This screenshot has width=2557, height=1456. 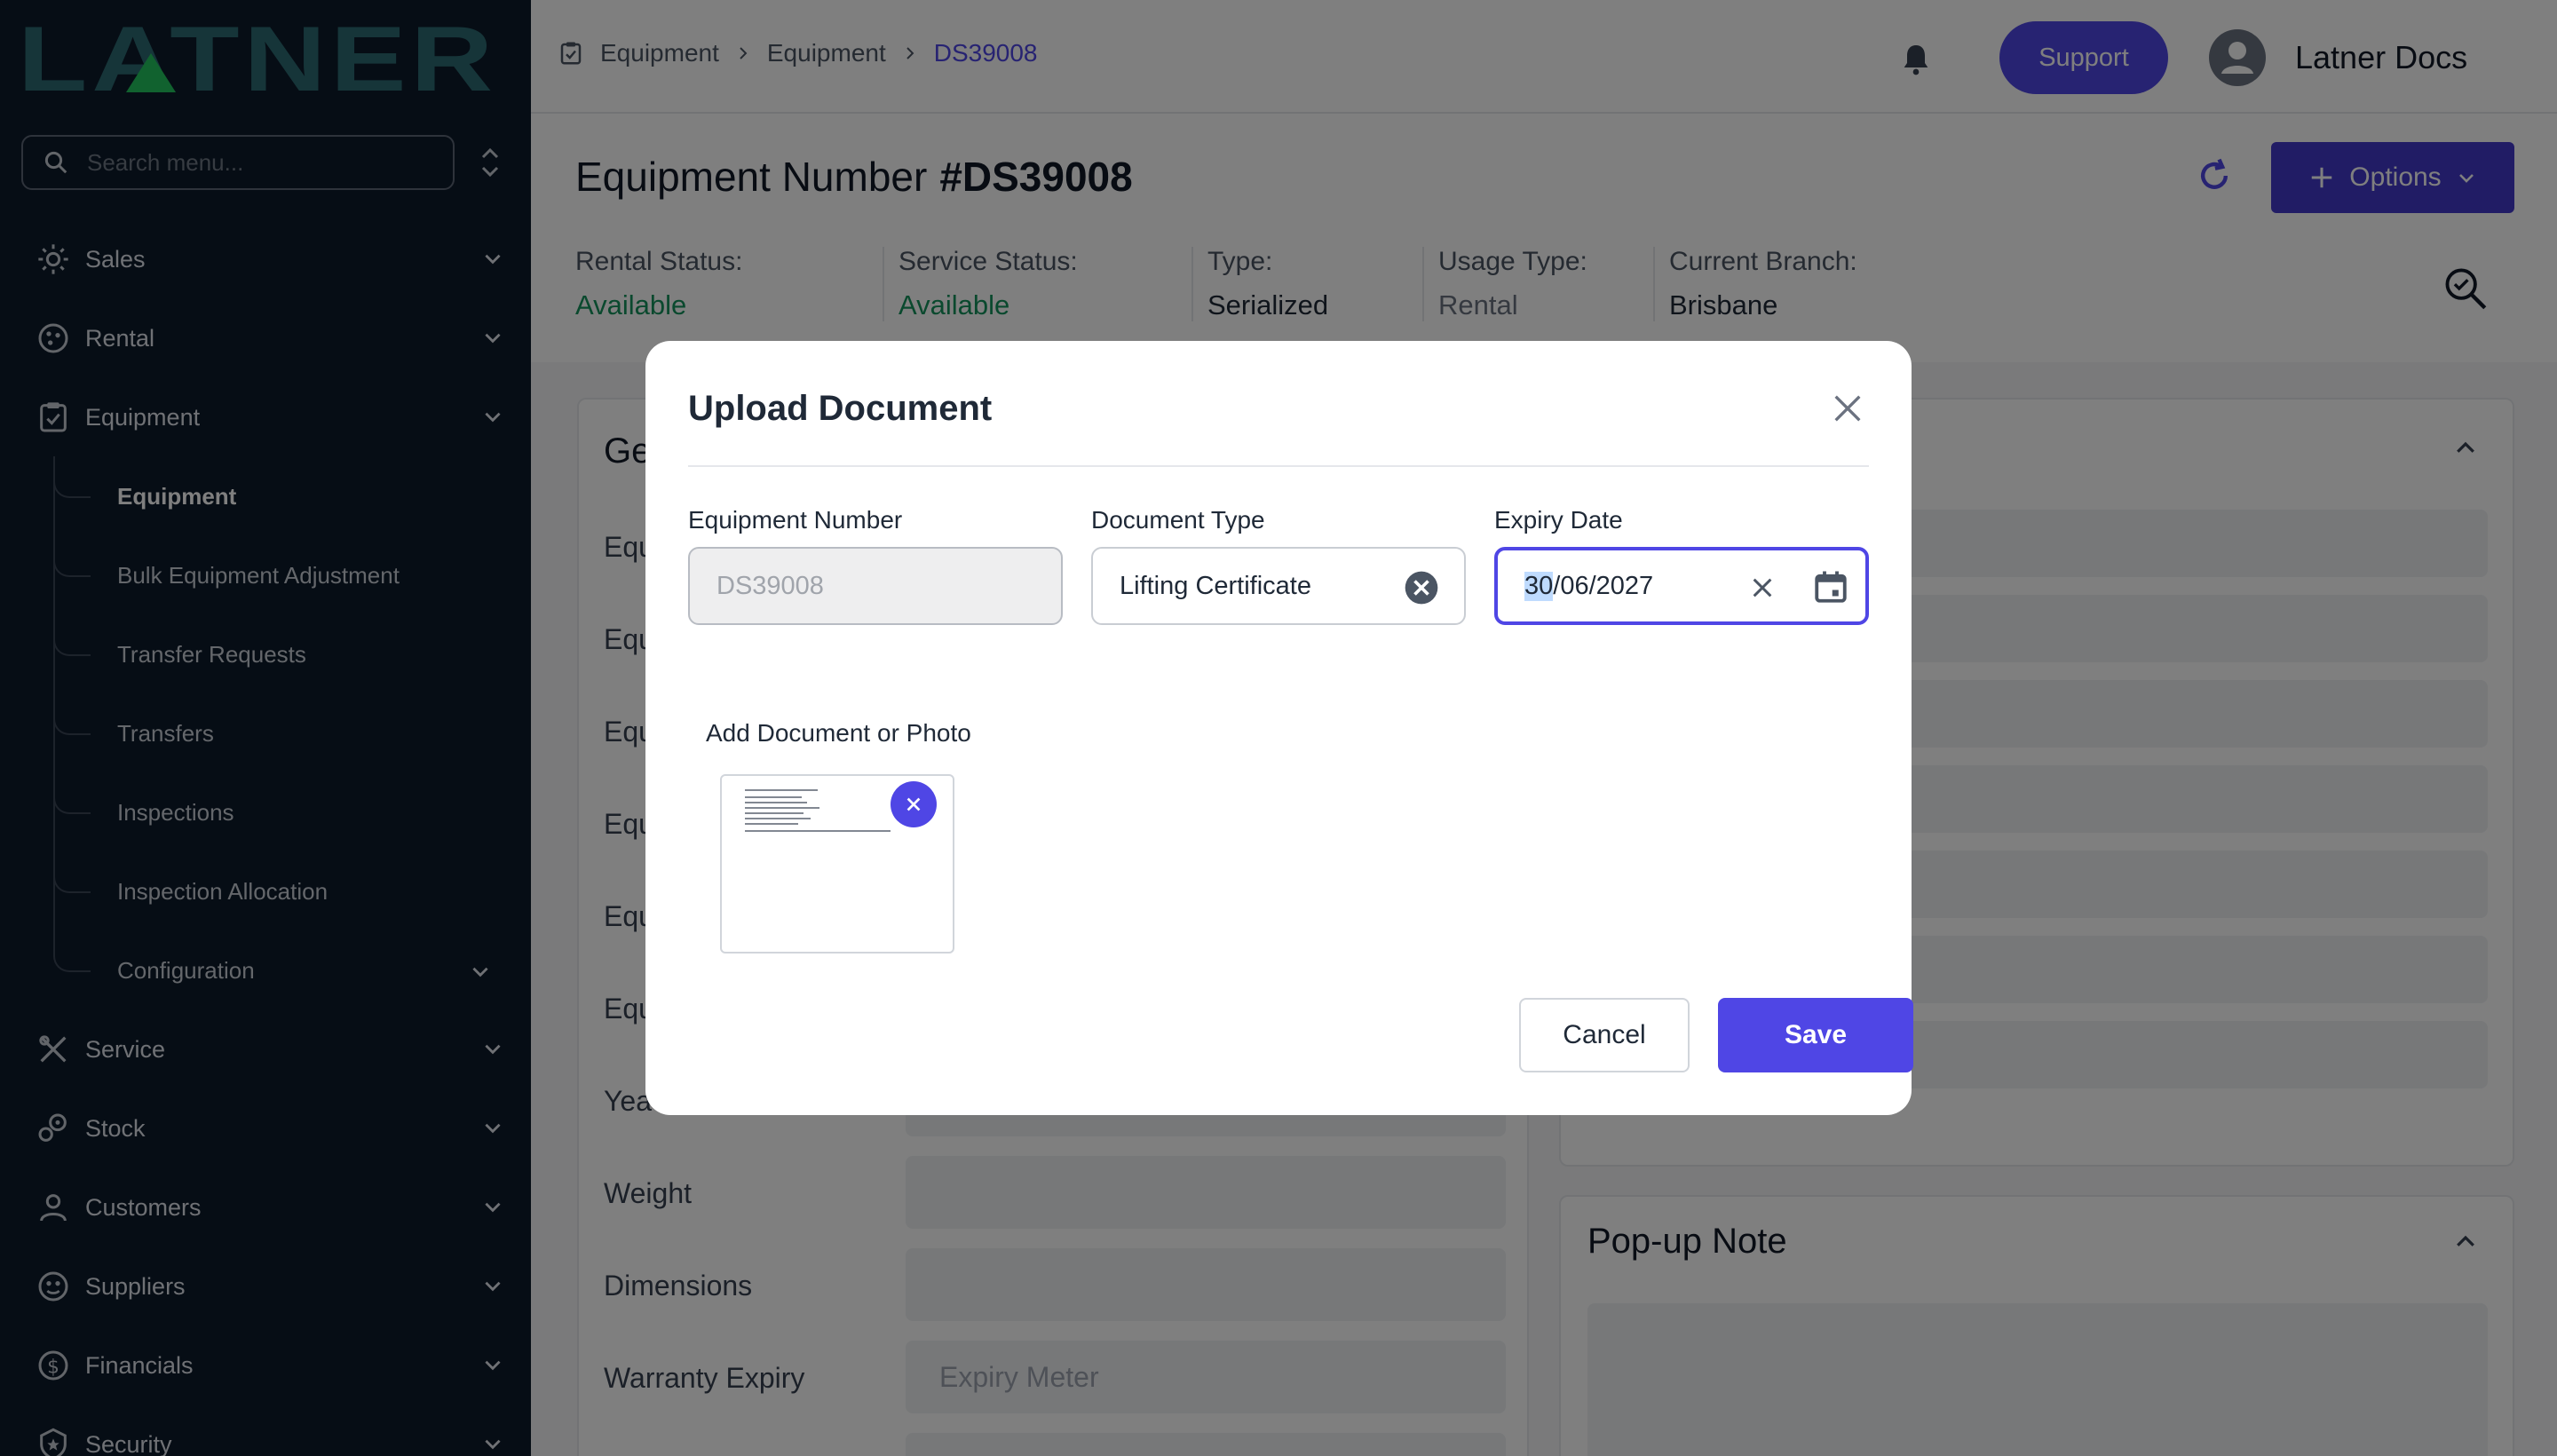 What do you see at coordinates (1421, 587) in the screenshot?
I see `clear-circle-icon` at bounding box center [1421, 587].